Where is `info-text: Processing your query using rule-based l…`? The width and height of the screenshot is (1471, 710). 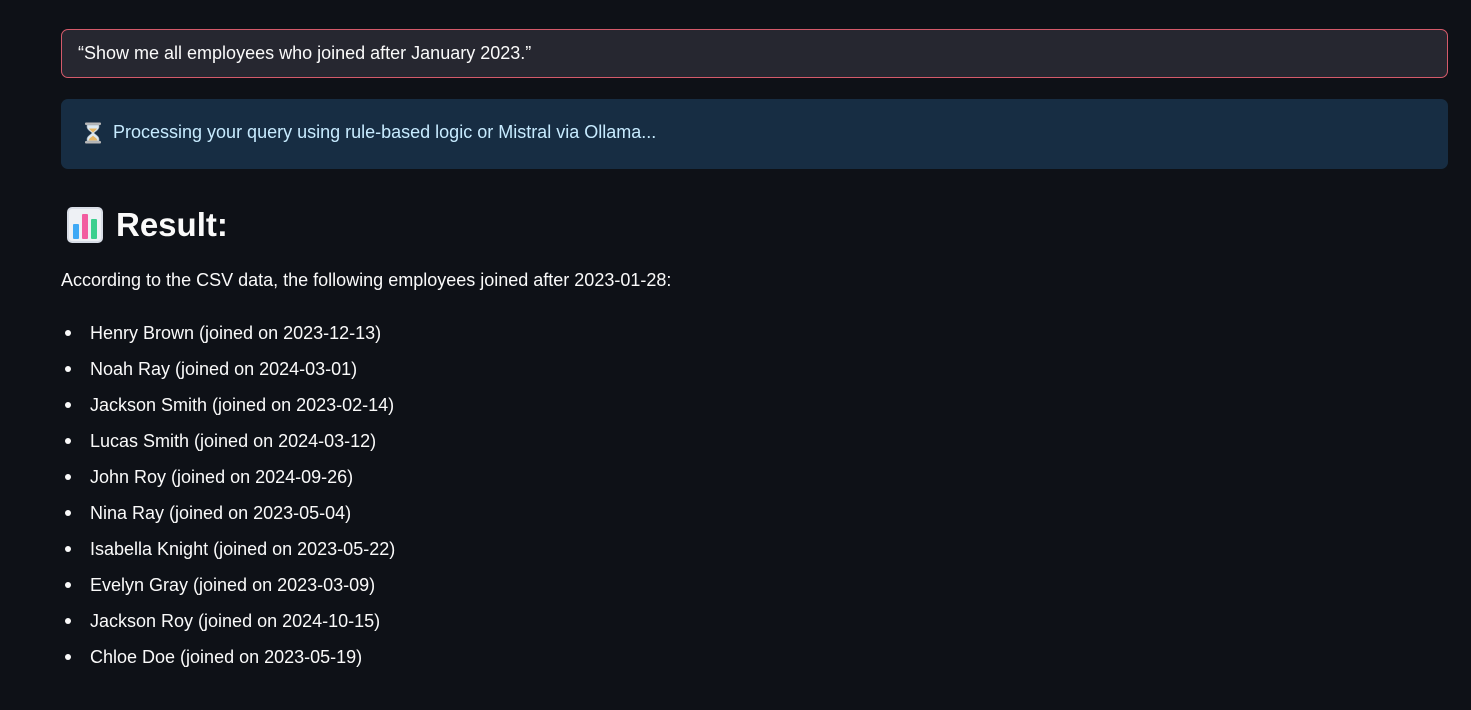
info-text: Processing your query using rule-based l… is located at coordinates (385, 132).